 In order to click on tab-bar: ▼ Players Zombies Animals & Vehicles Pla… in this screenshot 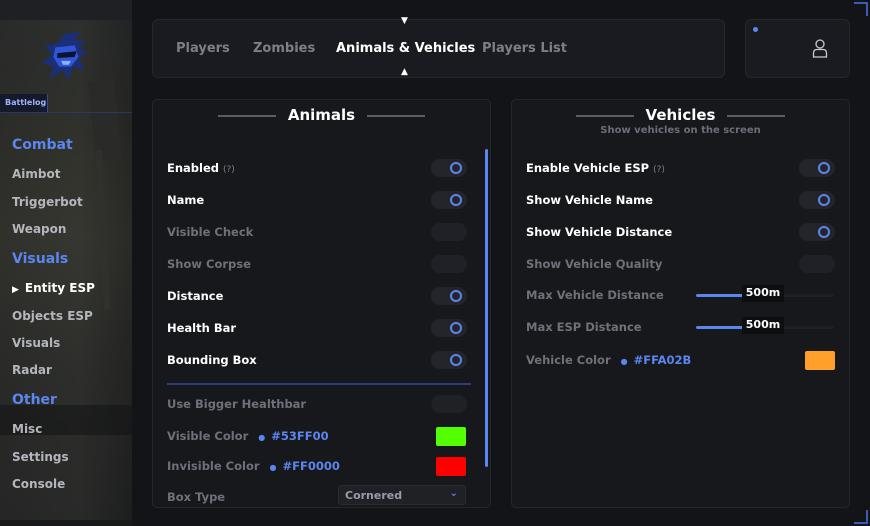, I will do `click(438, 47)`.